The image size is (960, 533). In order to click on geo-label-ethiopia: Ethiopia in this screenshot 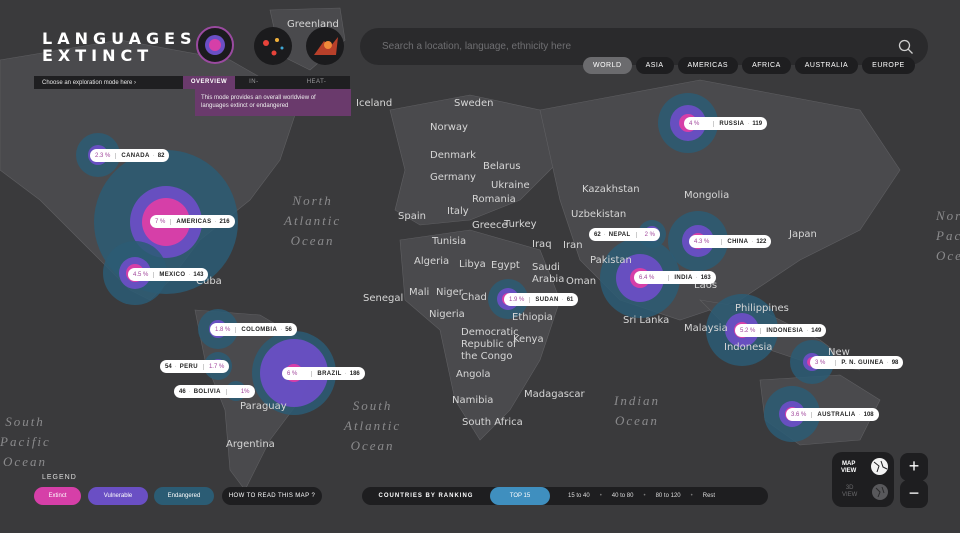, I will do `click(532, 317)`.